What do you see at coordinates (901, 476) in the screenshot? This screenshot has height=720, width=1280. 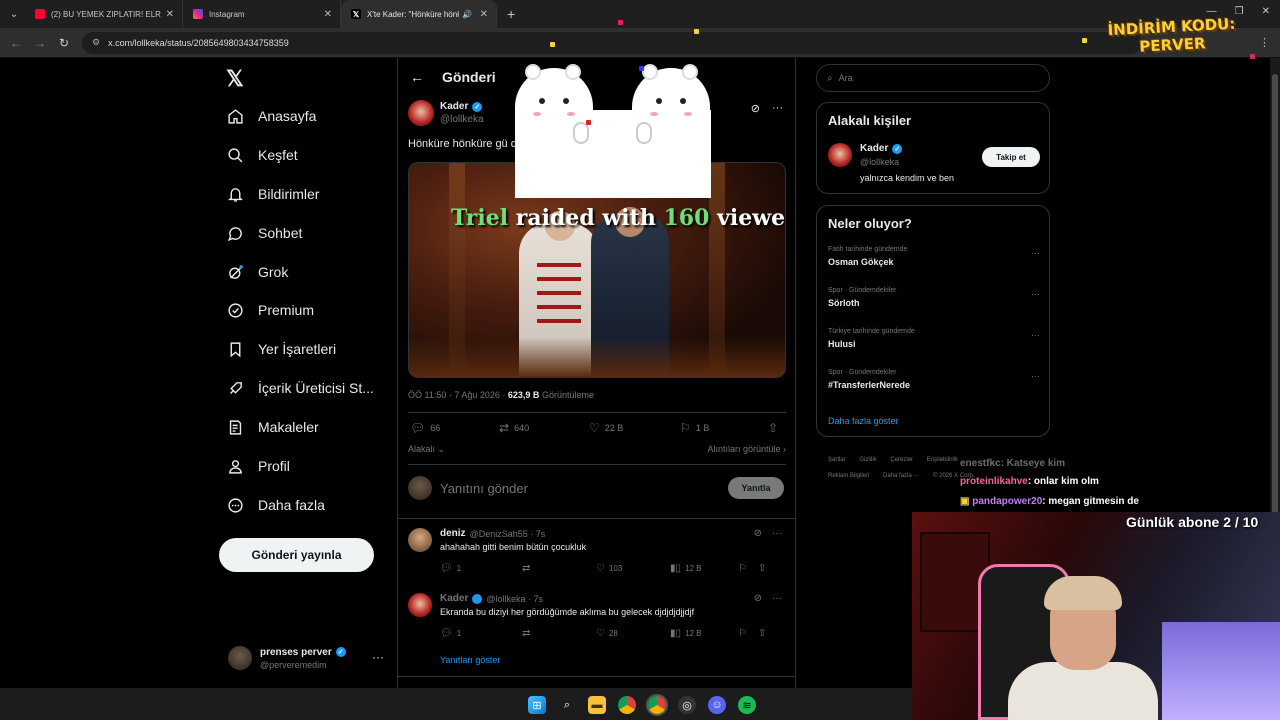 I see `footer-link: Daha fazla ···` at bounding box center [901, 476].